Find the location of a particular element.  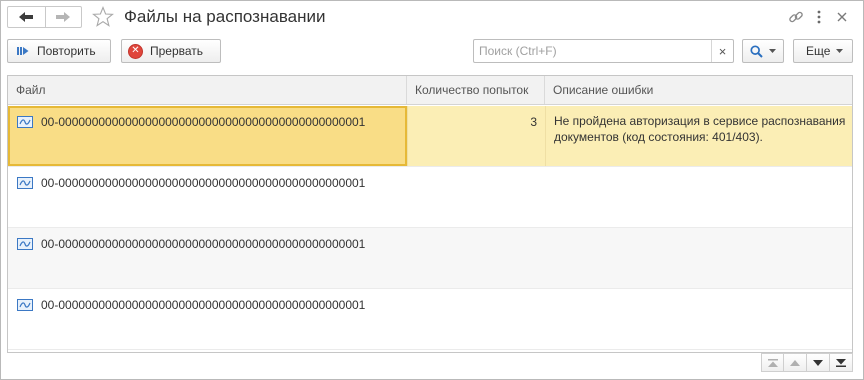

title-actions is located at coordinates (818, 17).